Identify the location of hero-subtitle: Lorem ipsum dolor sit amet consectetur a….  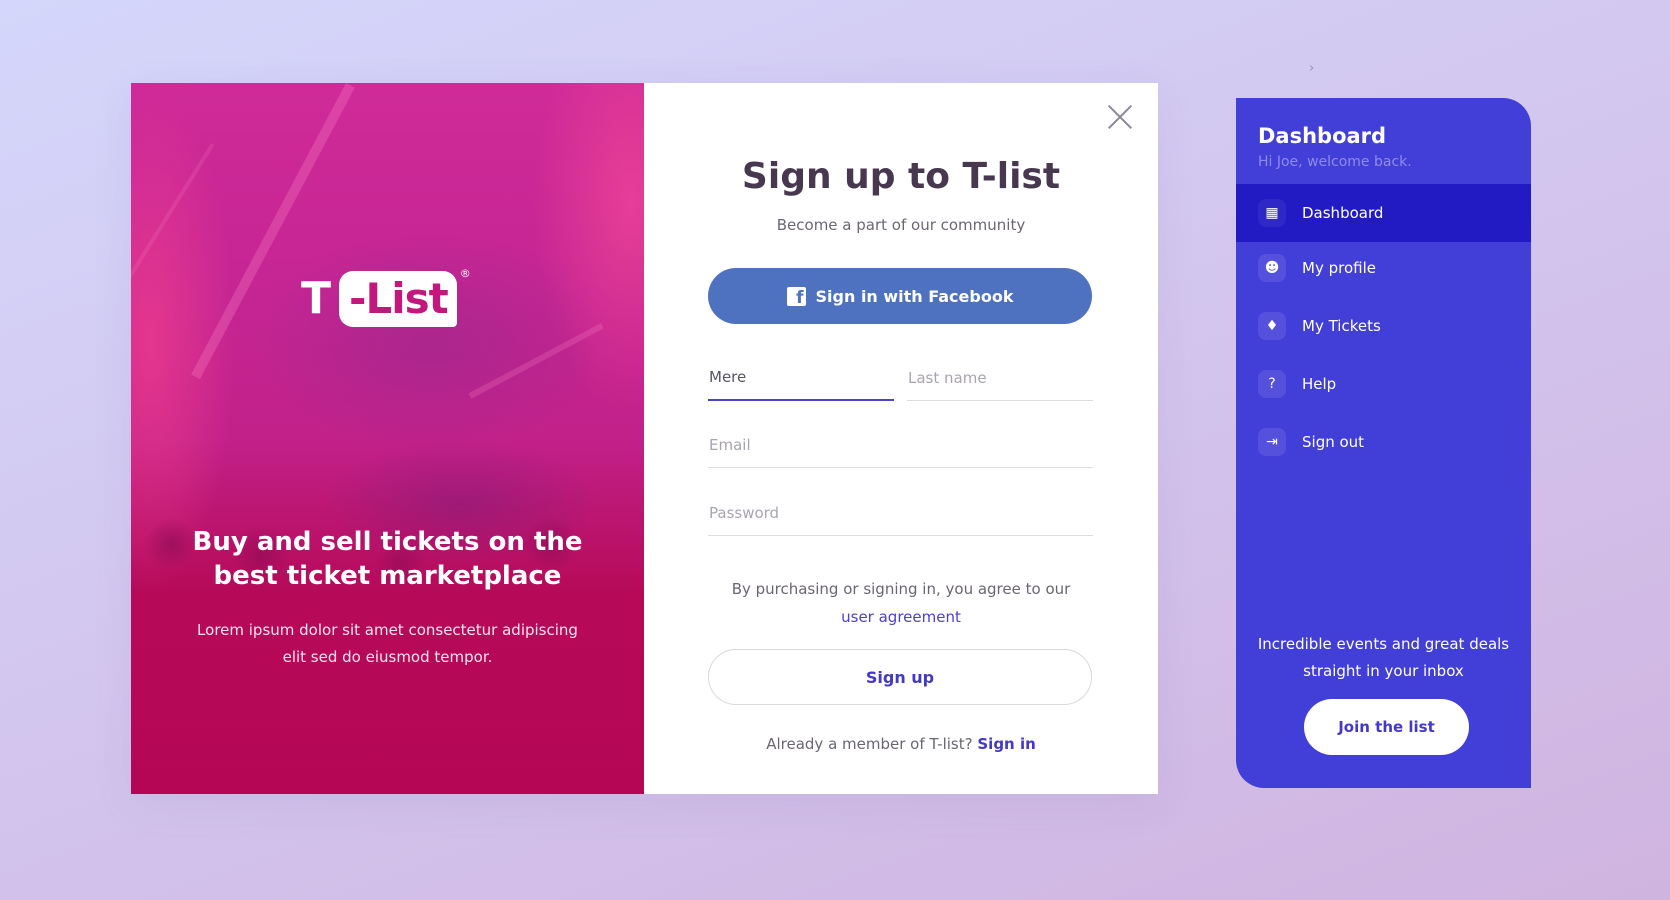
(387, 643).